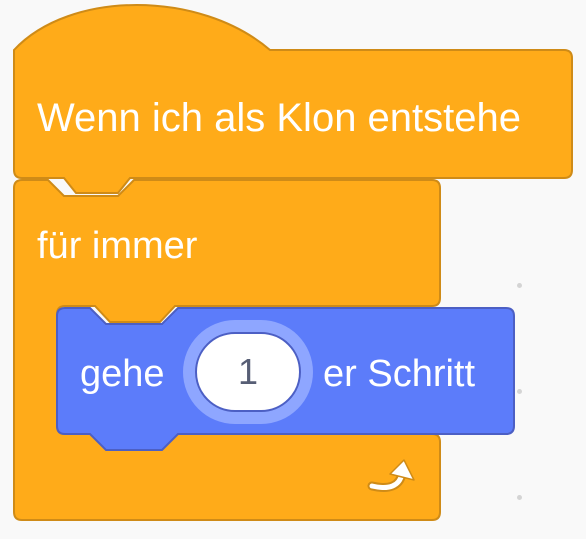  What do you see at coordinates (399, 374) in the screenshot?
I see `move-steps-label-after: er Schritt` at bounding box center [399, 374].